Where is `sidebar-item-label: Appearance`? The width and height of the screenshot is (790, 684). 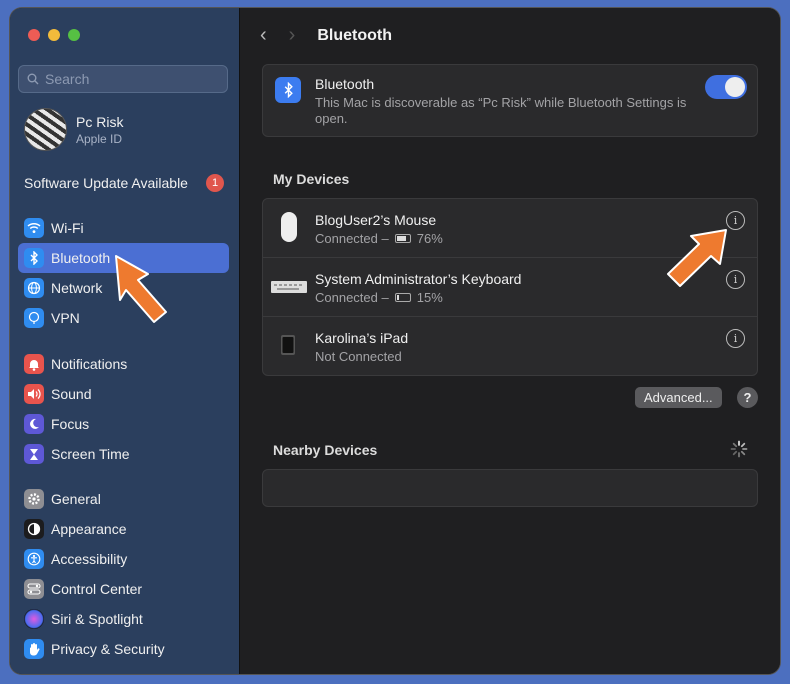 sidebar-item-label: Appearance is located at coordinates (89, 529).